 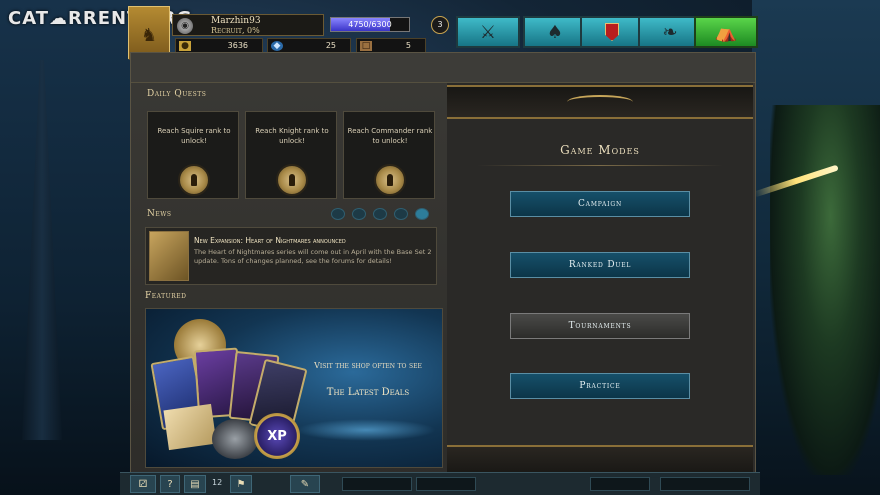 I want to click on booster-pack-icon: □, so click(x=366, y=46).